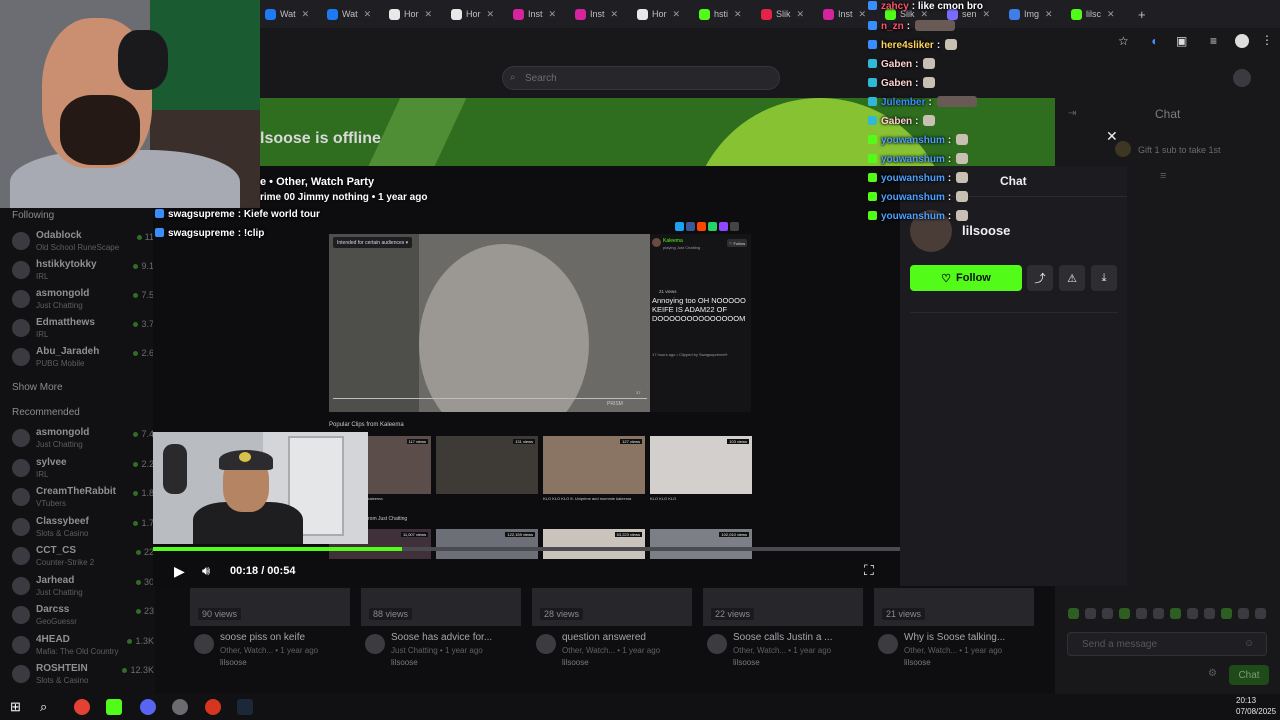  What do you see at coordinates (1213, 41) in the screenshot?
I see `media-icon: ≡` at bounding box center [1213, 41].